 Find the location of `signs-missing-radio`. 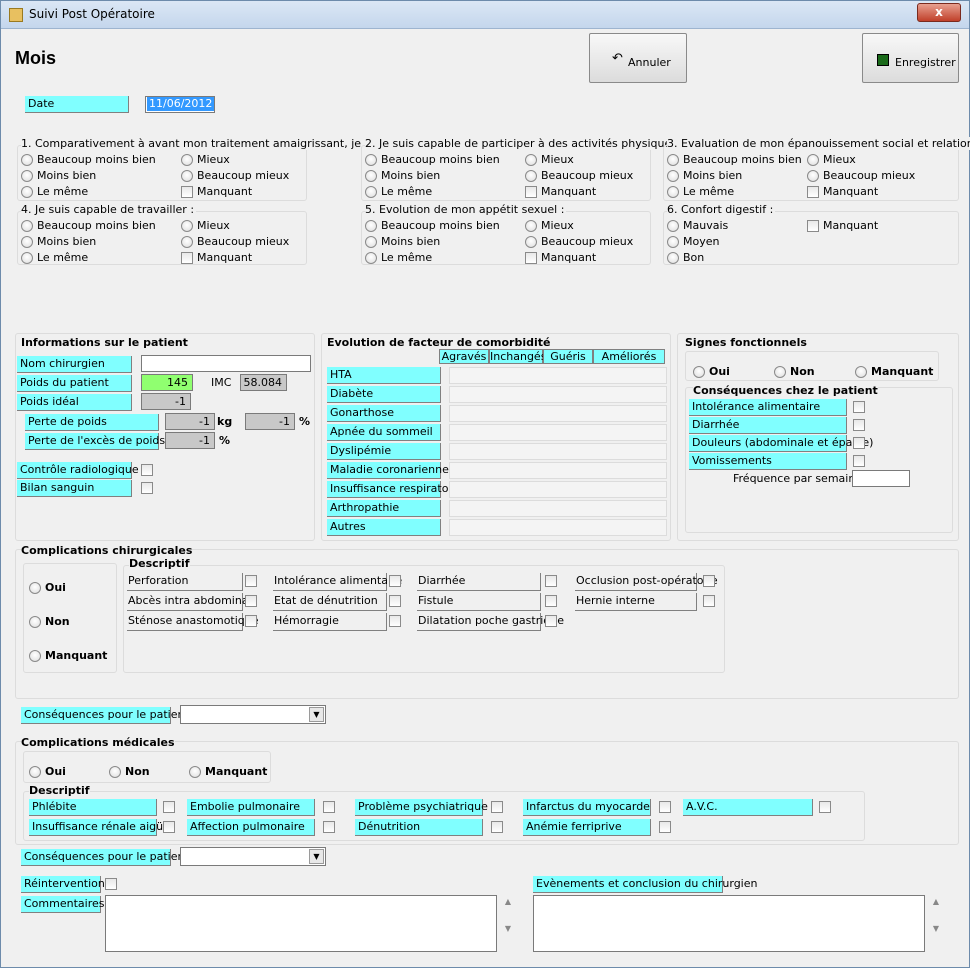

signs-missing-radio is located at coordinates (861, 372).